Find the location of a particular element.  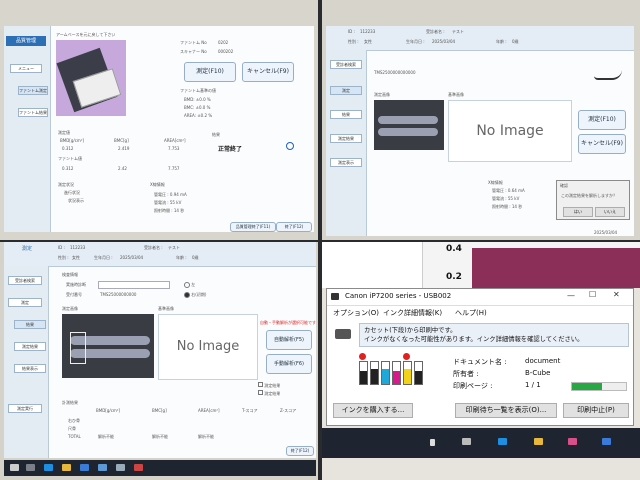

task-view-icon is located at coordinates (466, 441).